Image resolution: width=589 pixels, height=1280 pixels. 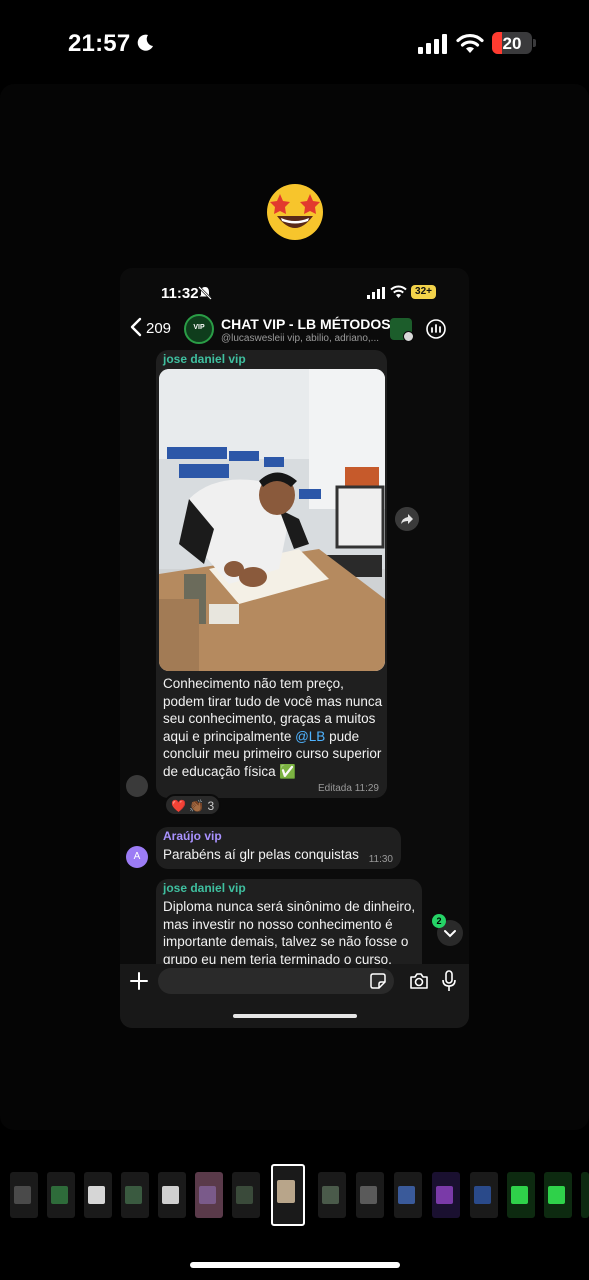 What do you see at coordinates (137, 857) in the screenshot?
I see `sender-avatar: A` at bounding box center [137, 857].